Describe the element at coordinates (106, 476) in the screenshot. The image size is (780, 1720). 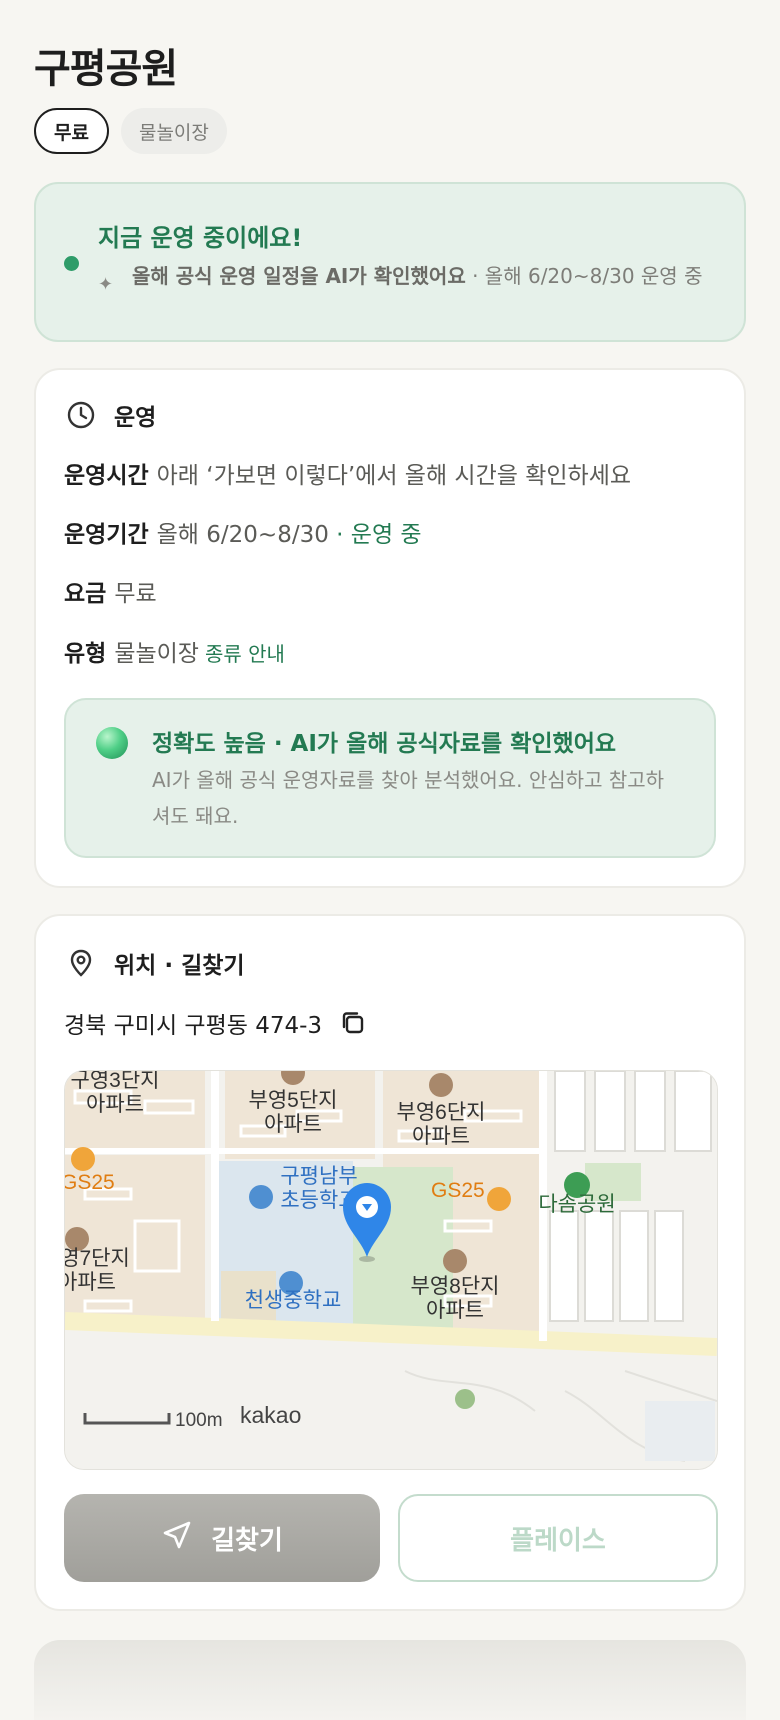
I see `hours-label: 운영시간` at that location.